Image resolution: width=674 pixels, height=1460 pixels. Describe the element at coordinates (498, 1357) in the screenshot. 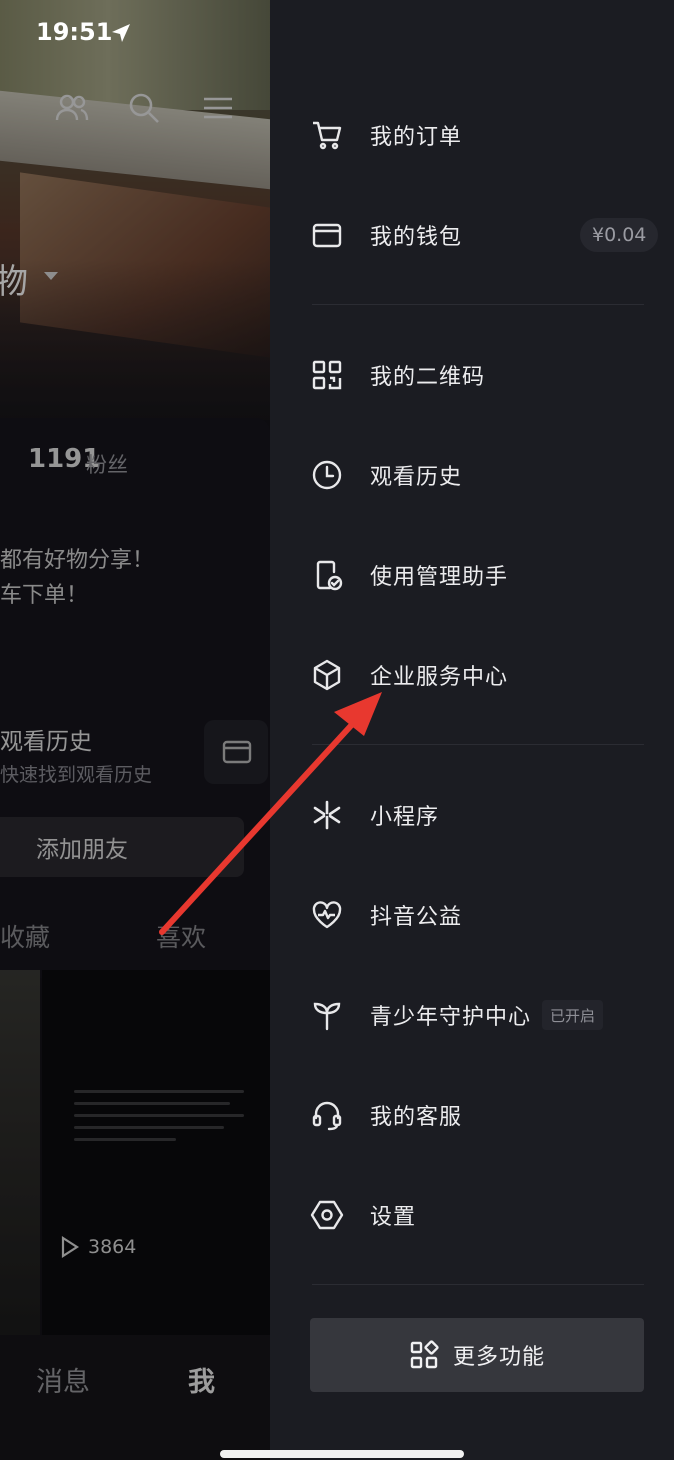

I see `more-features-label: 更多功能` at that location.